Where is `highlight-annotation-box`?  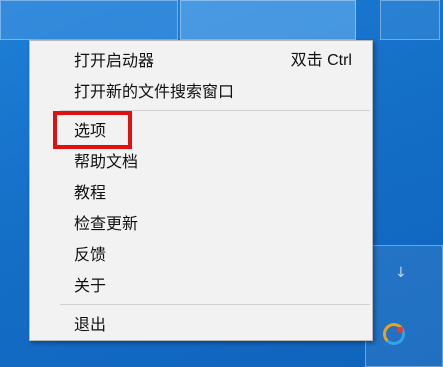 highlight-annotation-box is located at coordinates (92, 130).